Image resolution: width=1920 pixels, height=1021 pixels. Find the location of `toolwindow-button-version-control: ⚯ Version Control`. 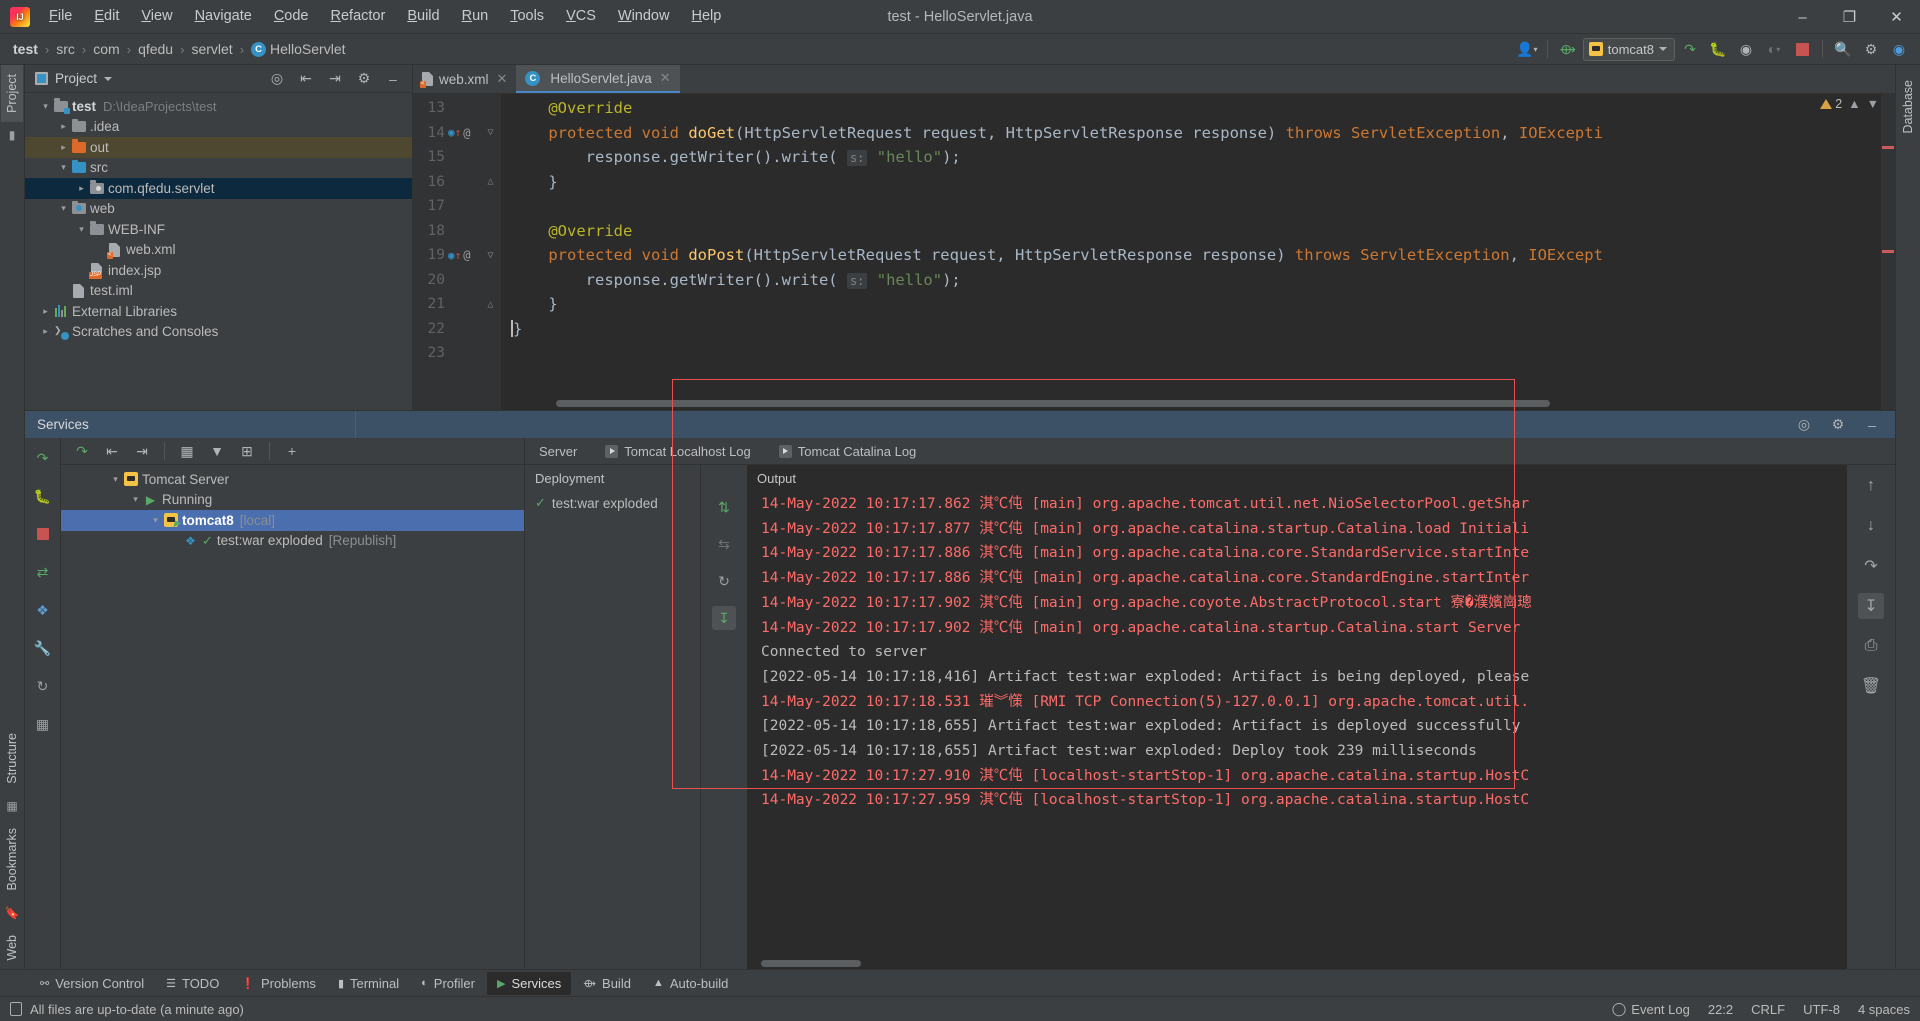

toolwindow-button-version-control: ⚯ Version Control is located at coordinates (92, 983).